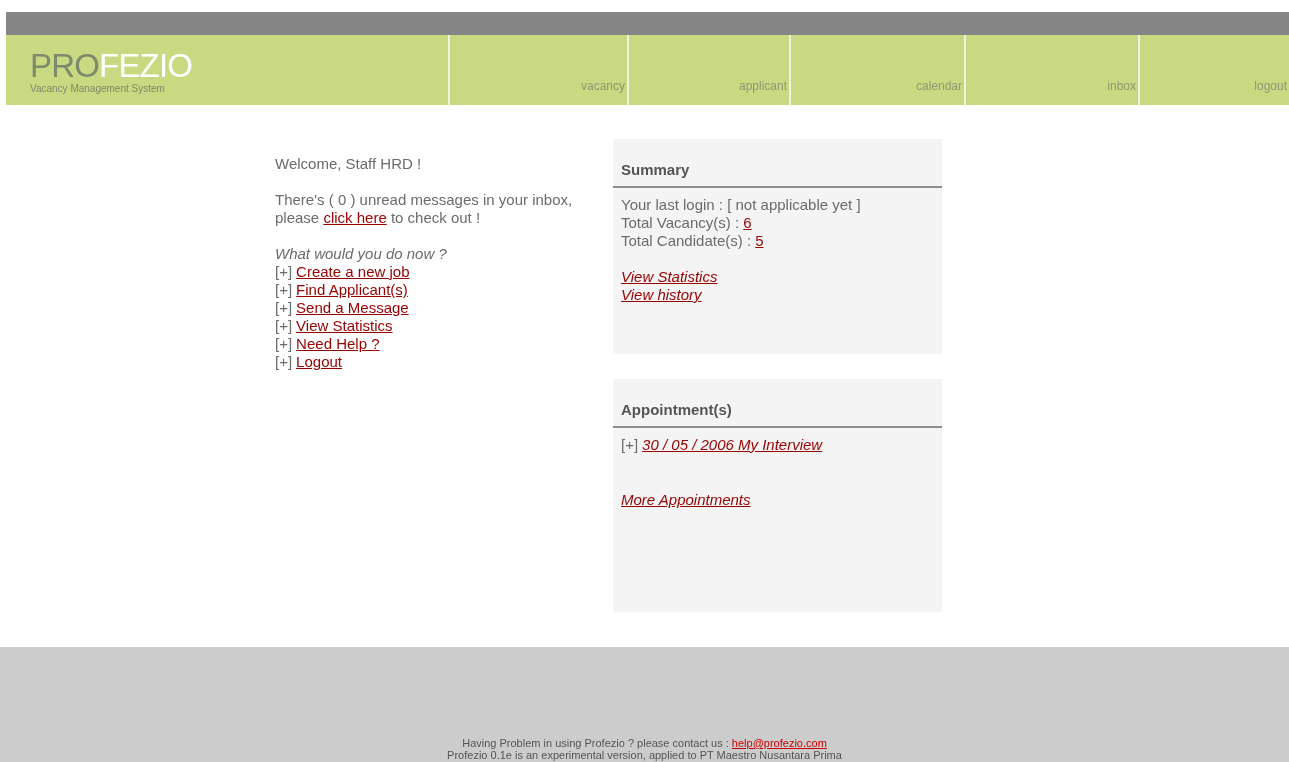  I want to click on more-appointments-link: More Appointments, so click(686, 500).